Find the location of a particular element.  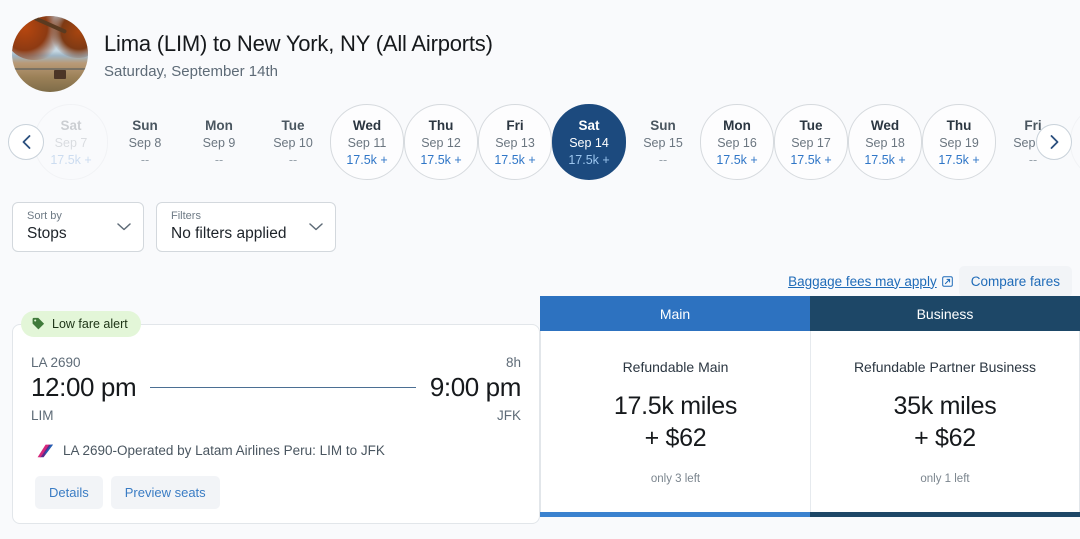

baggage-fees-link: Baggage fees may apply is located at coordinates (870, 281).